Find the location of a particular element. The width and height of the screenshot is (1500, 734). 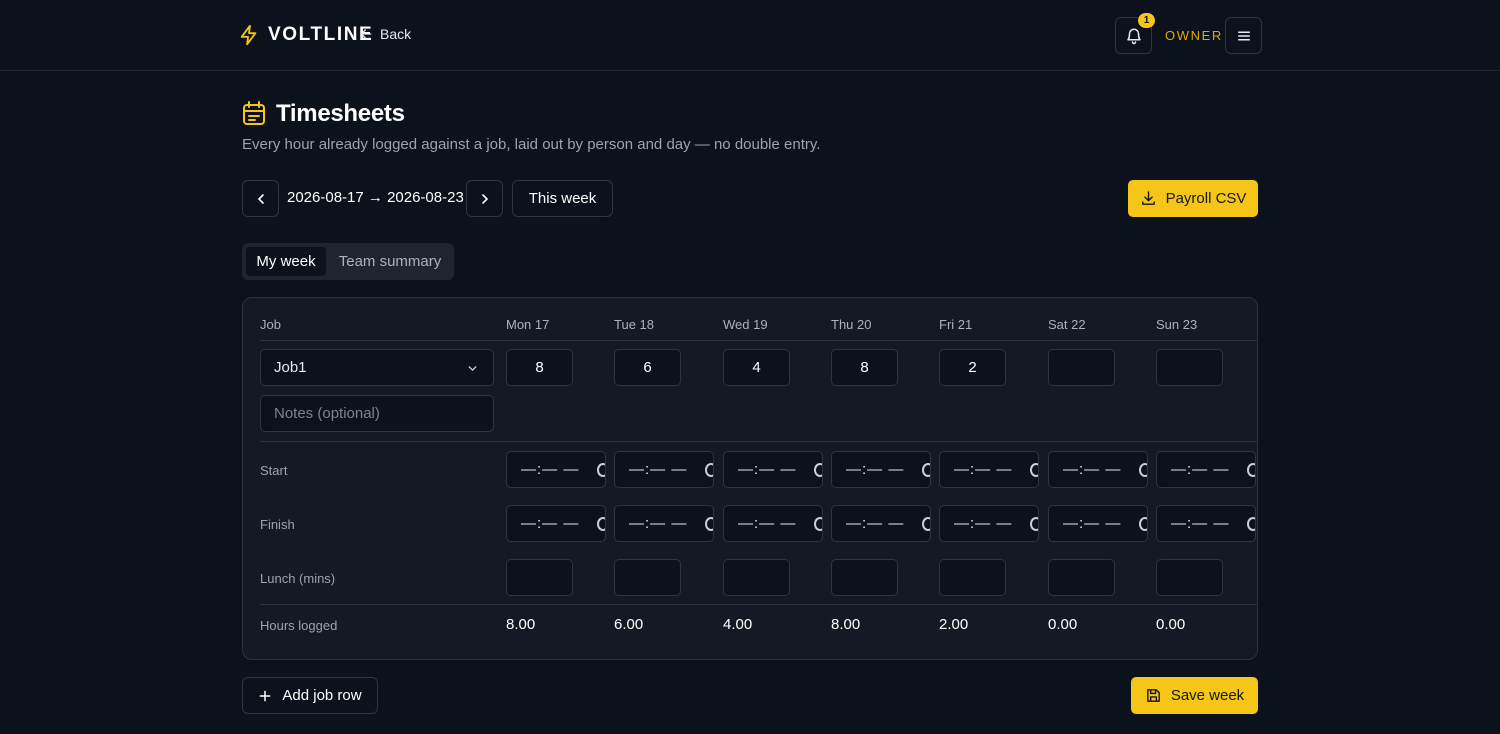

notes-input: Notes (optional) is located at coordinates (377, 413).